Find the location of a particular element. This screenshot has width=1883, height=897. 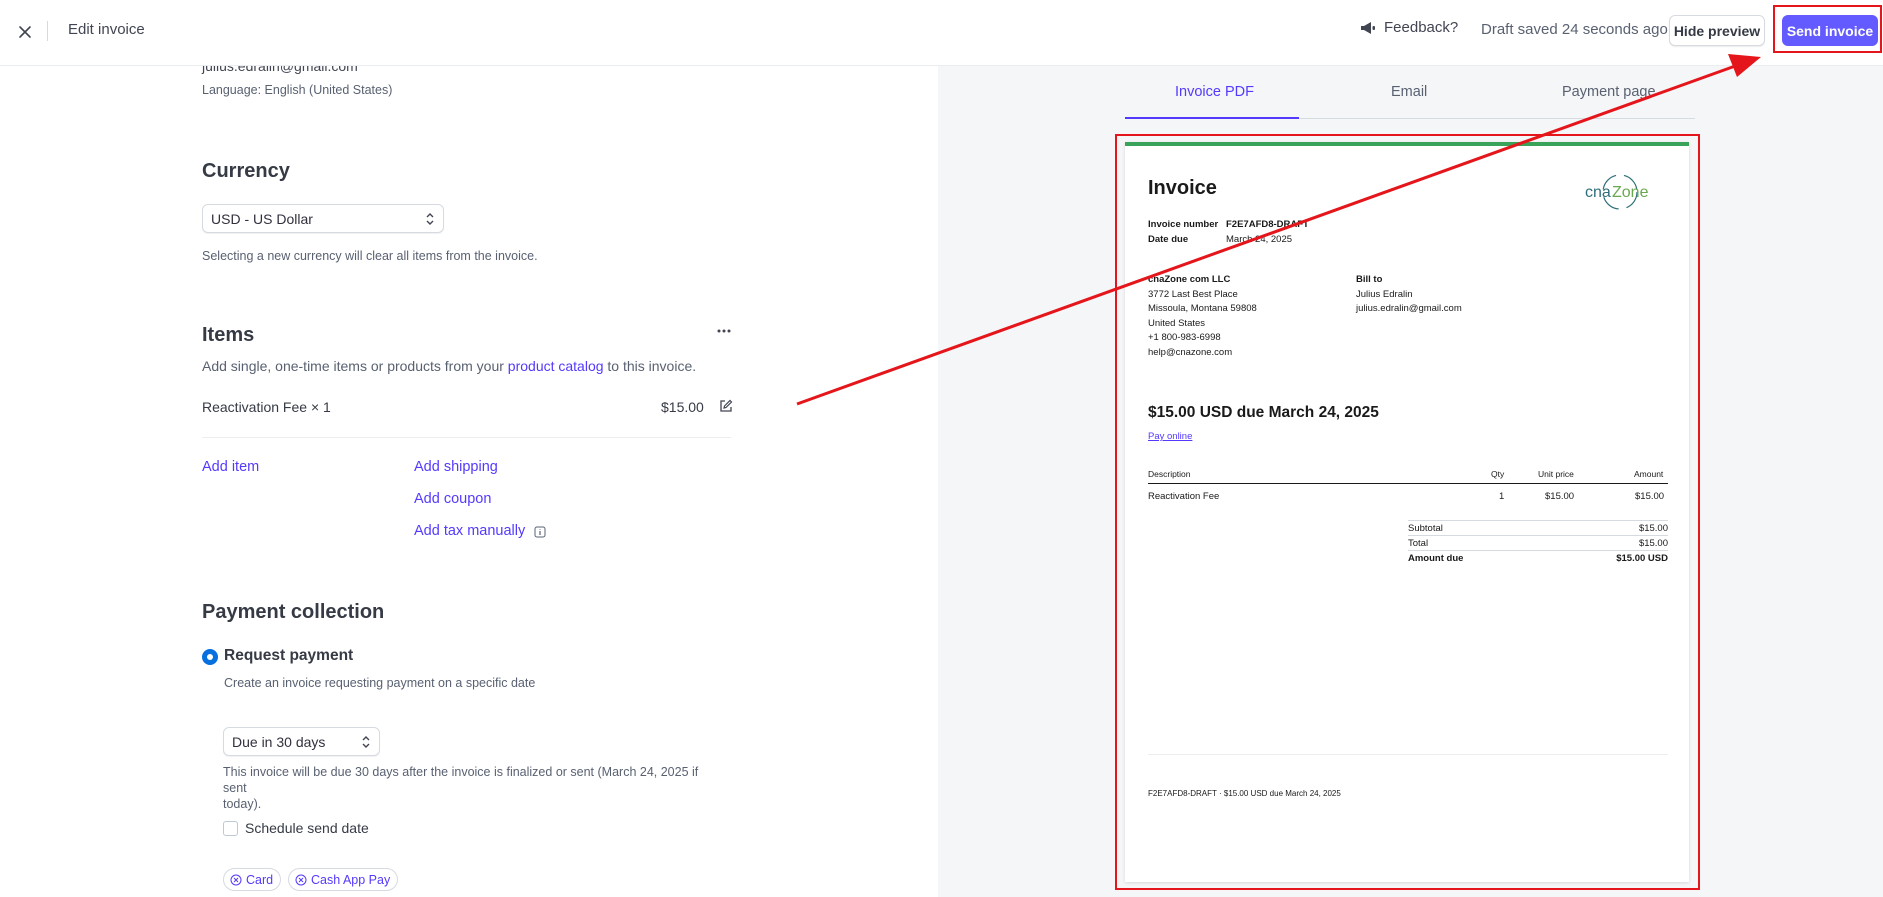

items-title: Items is located at coordinates (228, 335).